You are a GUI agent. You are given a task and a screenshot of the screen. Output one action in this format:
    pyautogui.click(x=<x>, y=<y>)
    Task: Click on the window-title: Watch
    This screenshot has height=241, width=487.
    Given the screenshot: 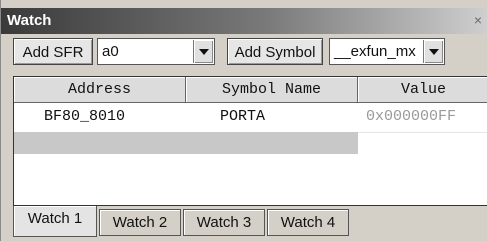 What is the action you would take?
    pyautogui.click(x=29, y=20)
    